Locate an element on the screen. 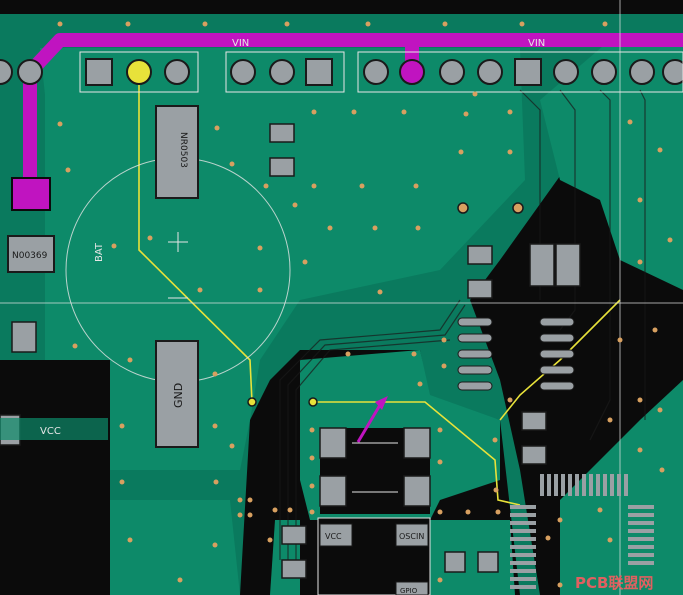  ic-pin-osc: OSCIN is located at coordinates (411, 536).